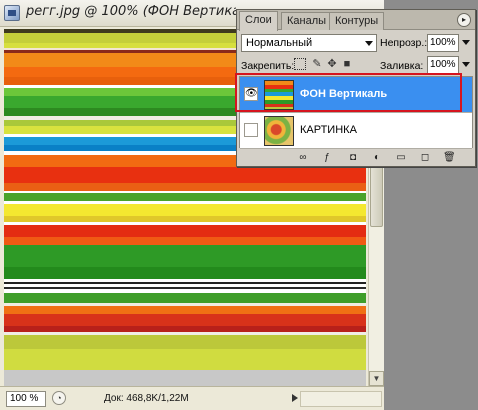  I want to click on lock-brush-icon: ✎, so click(317, 64).